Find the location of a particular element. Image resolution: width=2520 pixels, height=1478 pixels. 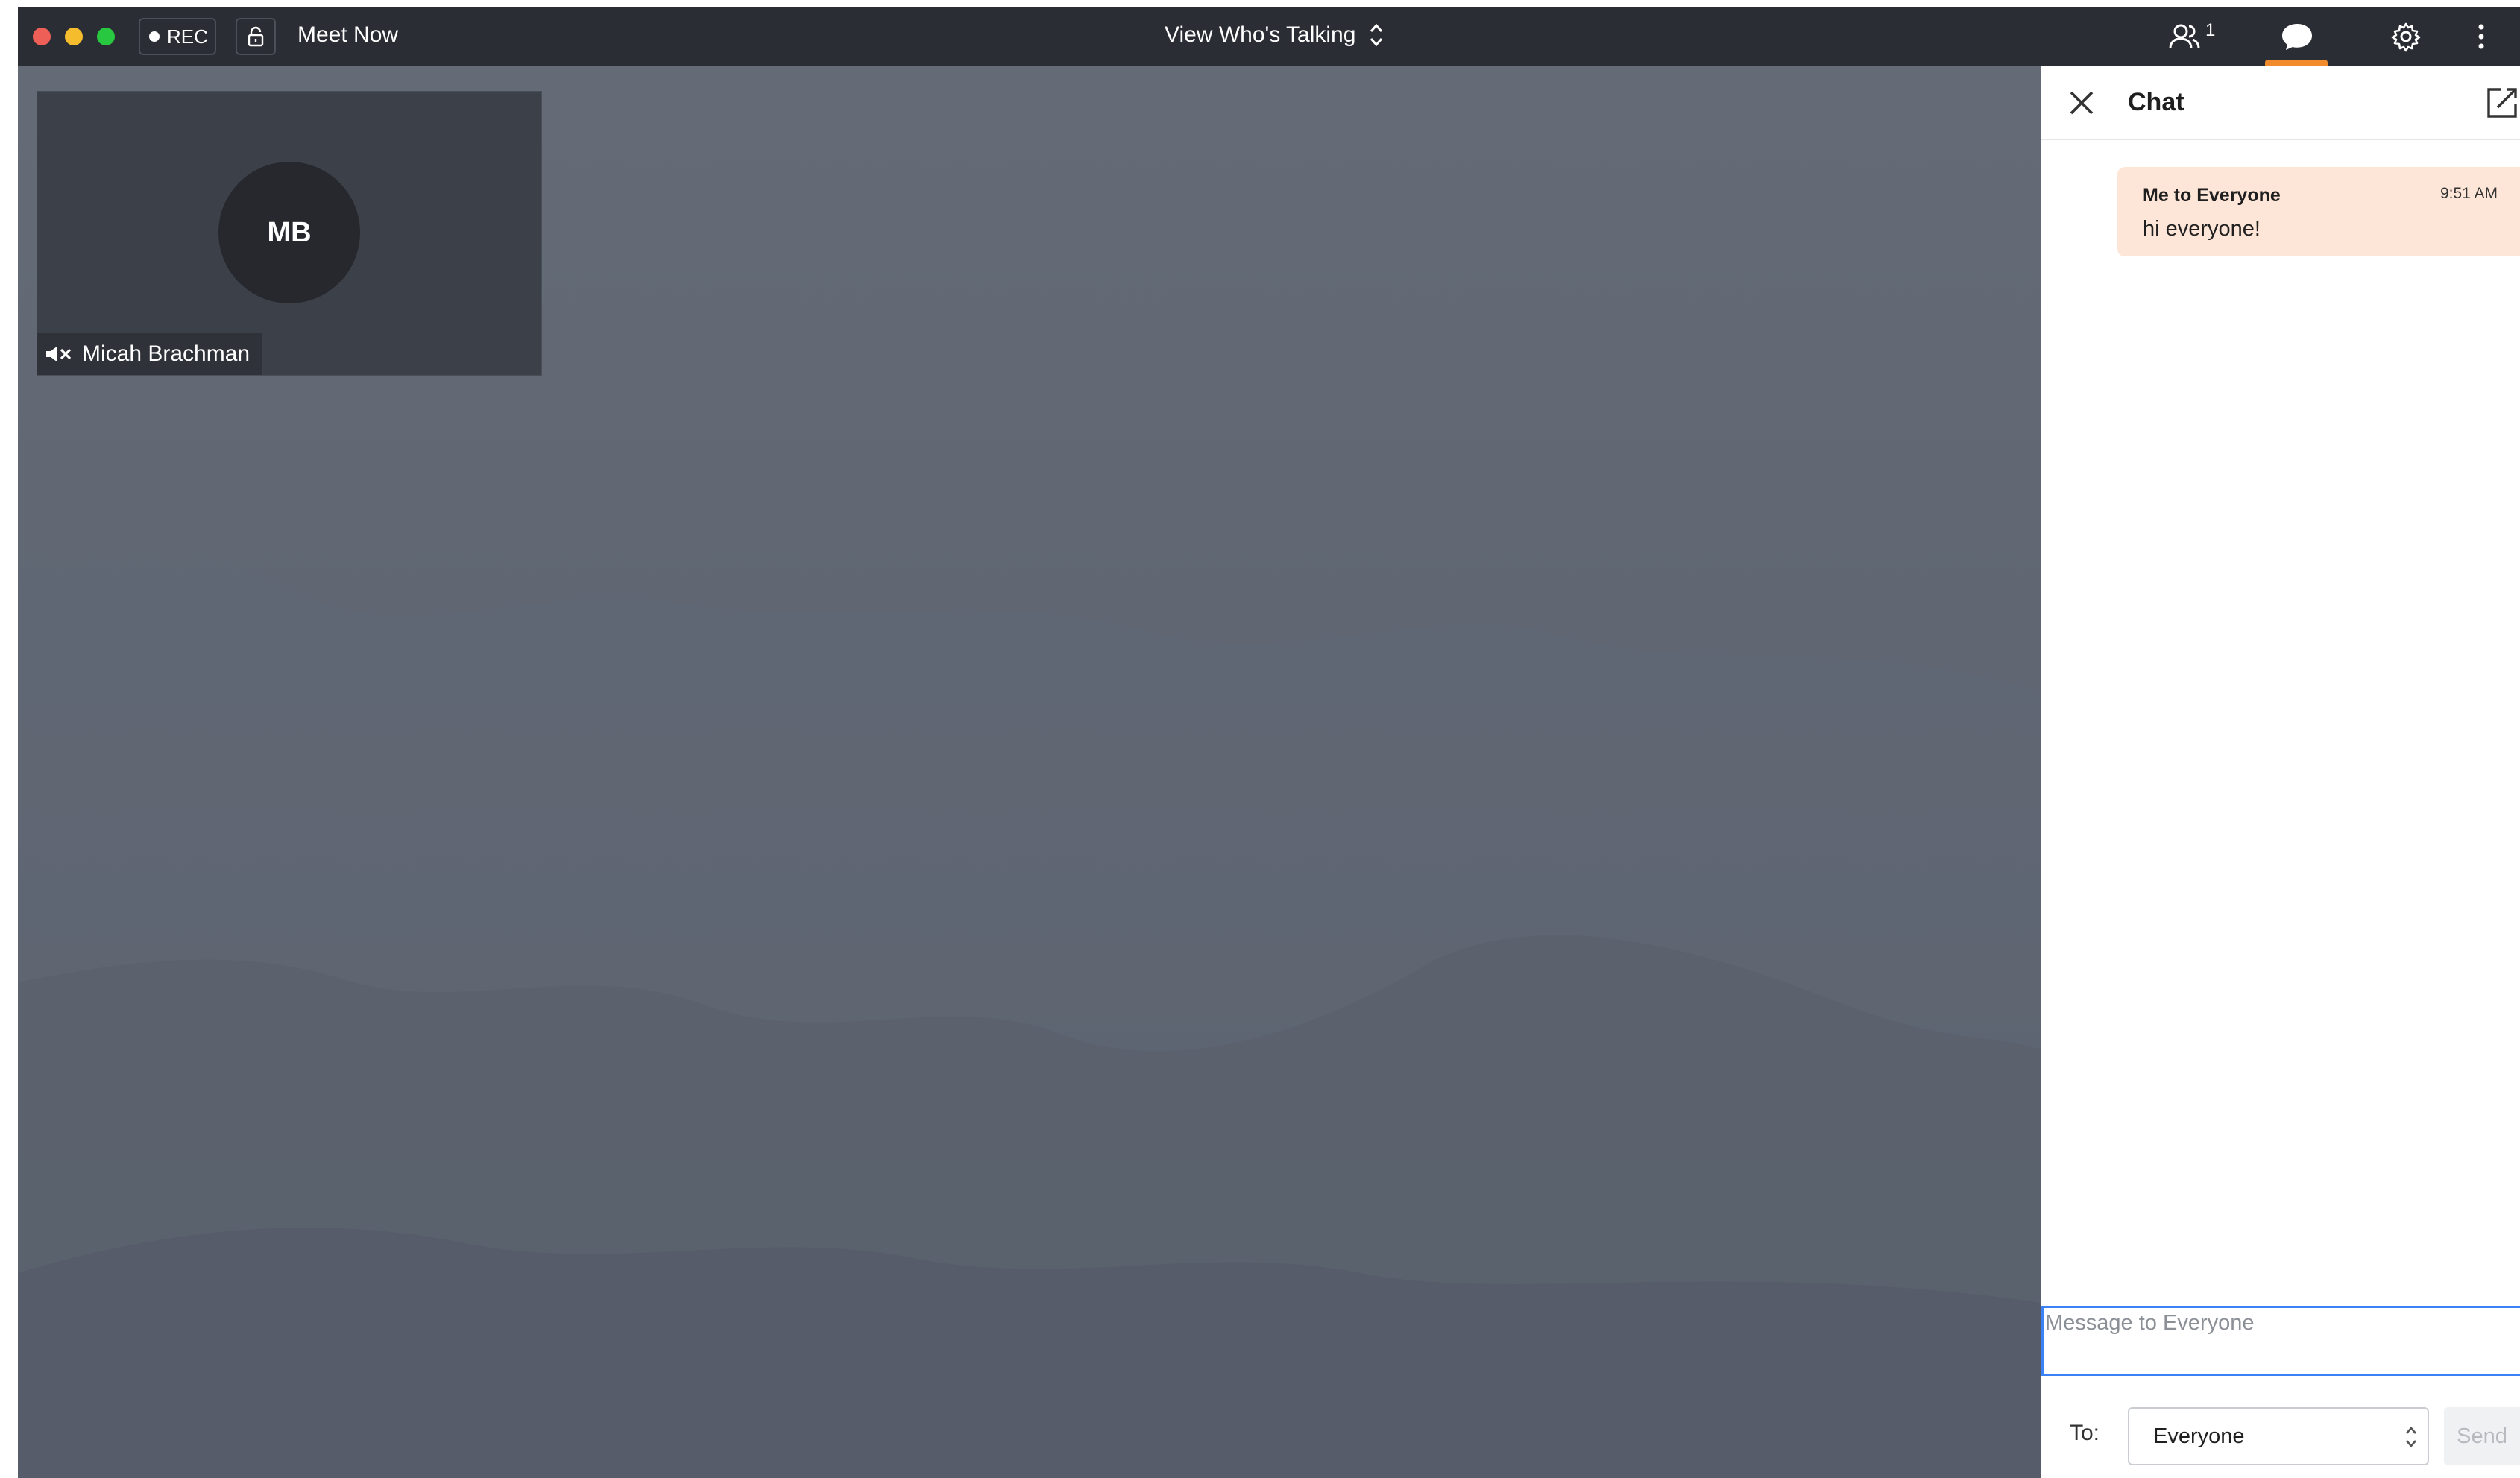

close-icon is located at coordinates (2082, 103).